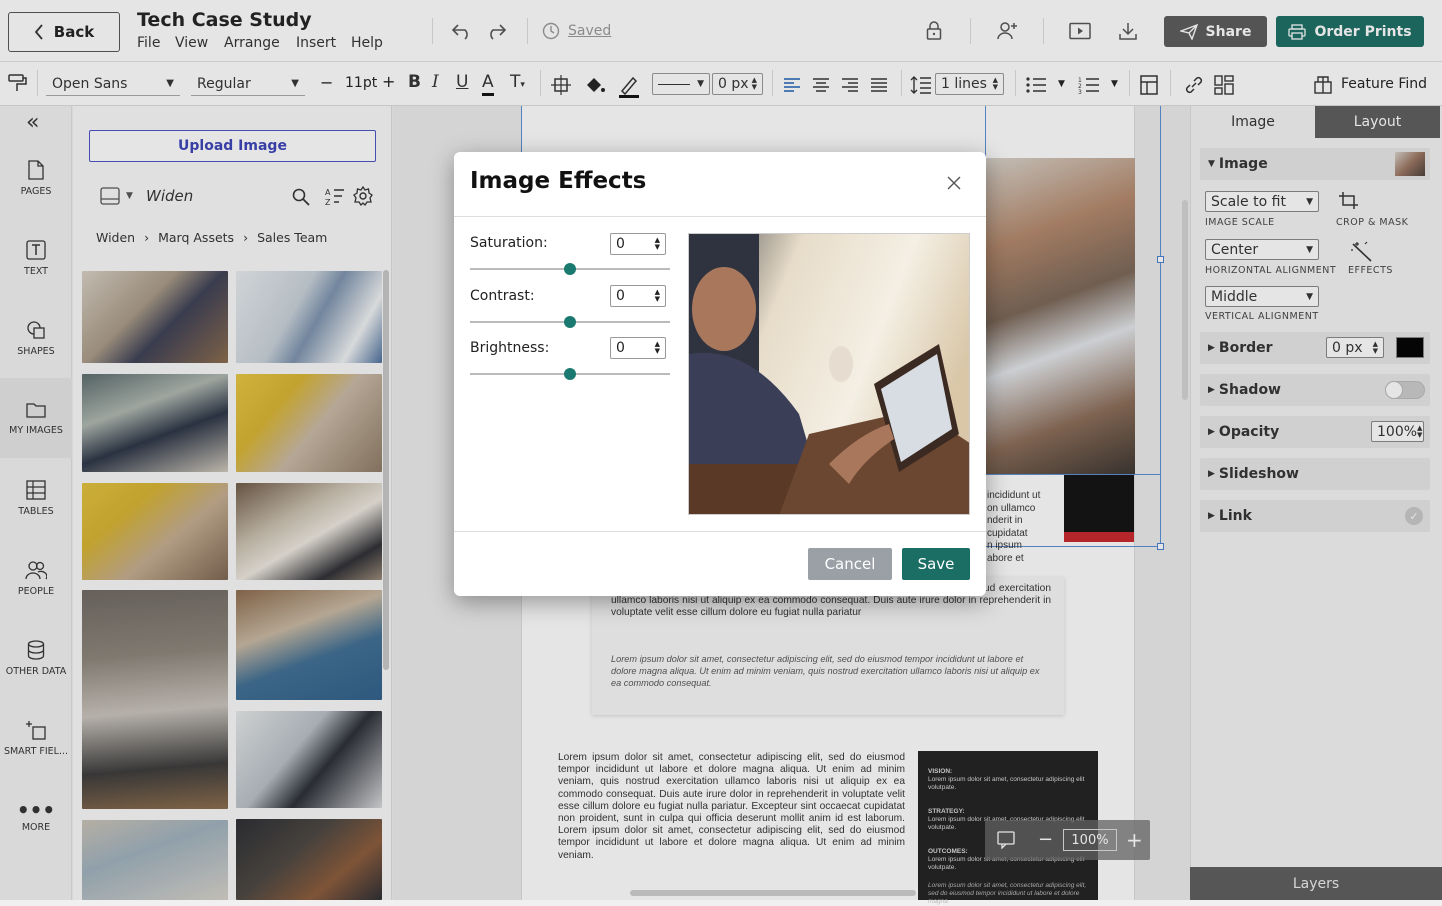 The image size is (1442, 906). I want to click on saturation-value: 0, so click(620, 244).